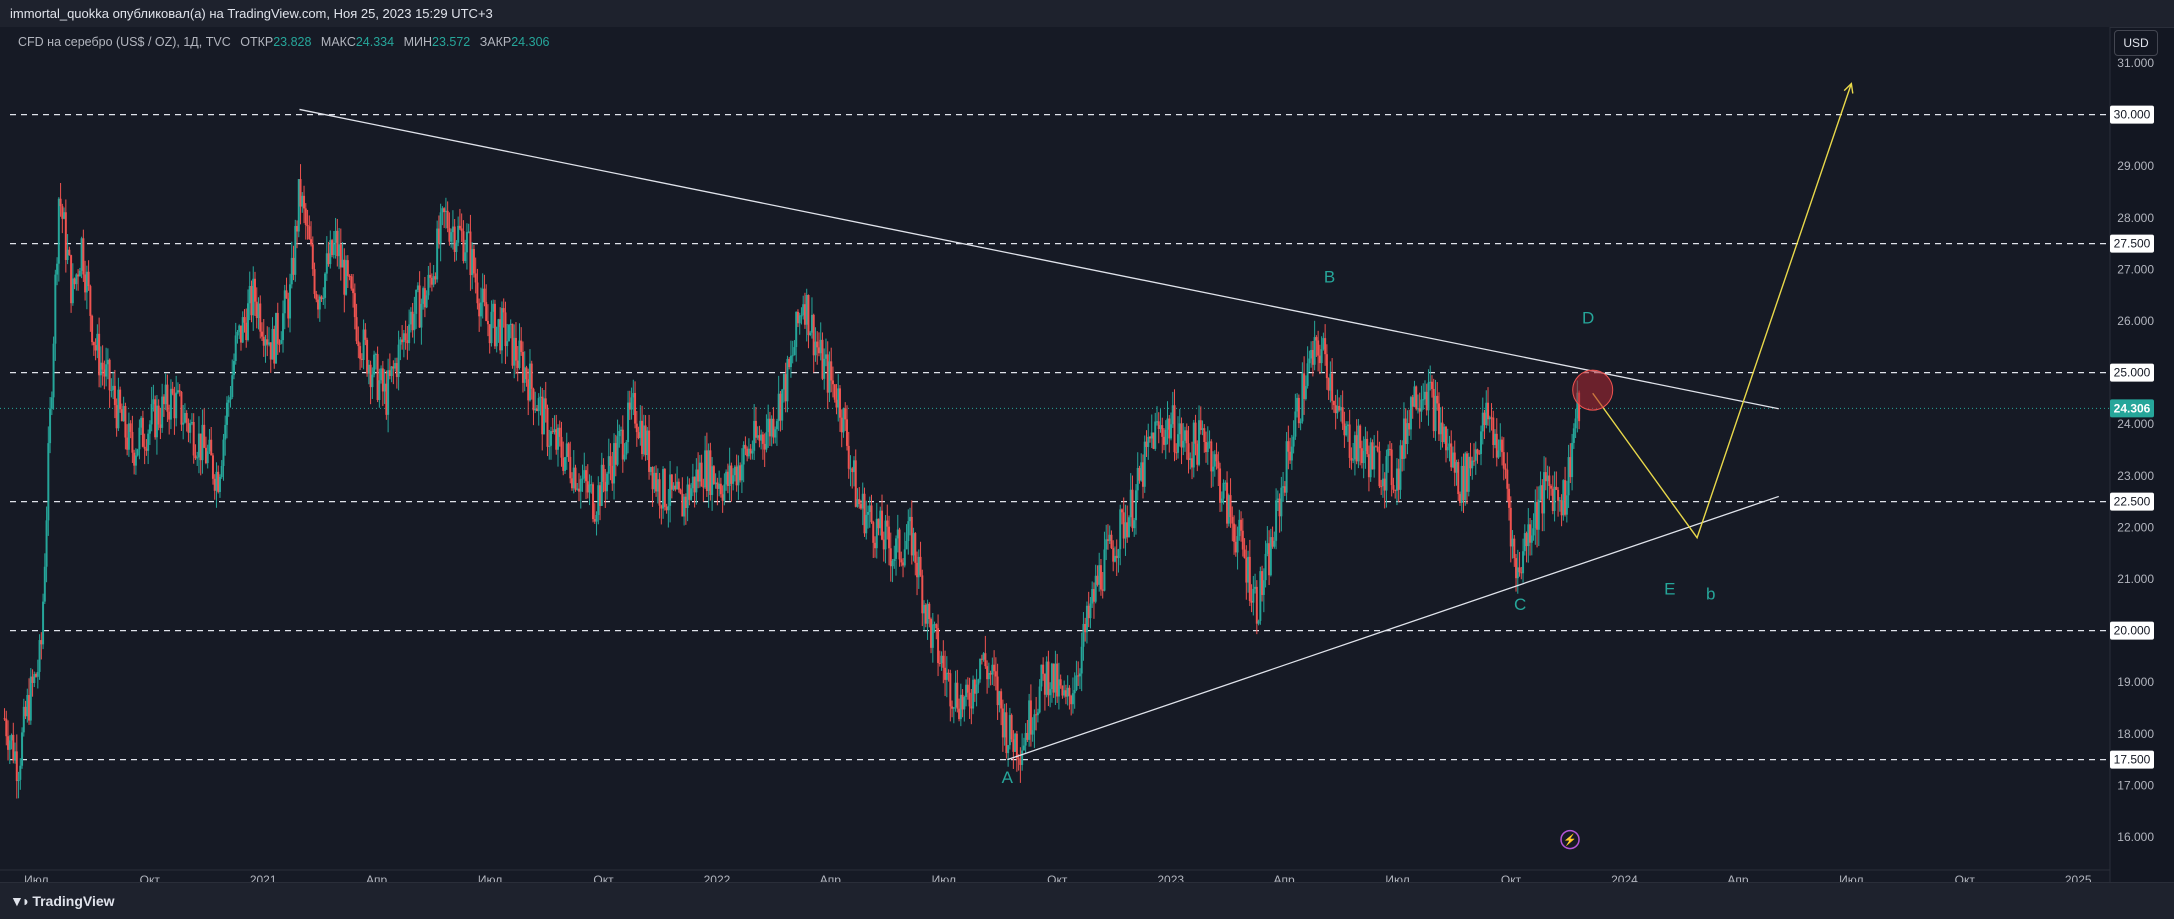 This screenshot has height=919, width=2174. What do you see at coordinates (73, 901) in the screenshot?
I see `brand-name: TradingView` at bounding box center [73, 901].